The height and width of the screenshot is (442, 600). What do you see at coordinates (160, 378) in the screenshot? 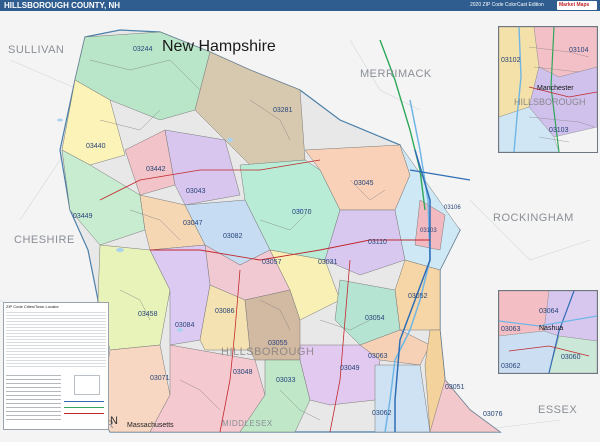
I see `zip-label-03071: 03071` at bounding box center [160, 378].